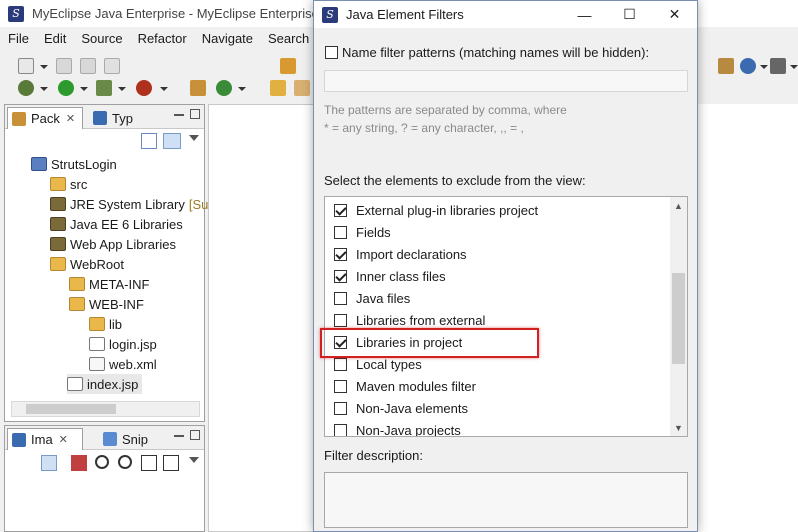 The image size is (798, 532). I want to click on filter-item-non-java-projects: Non-Java projects, so click(397, 427).